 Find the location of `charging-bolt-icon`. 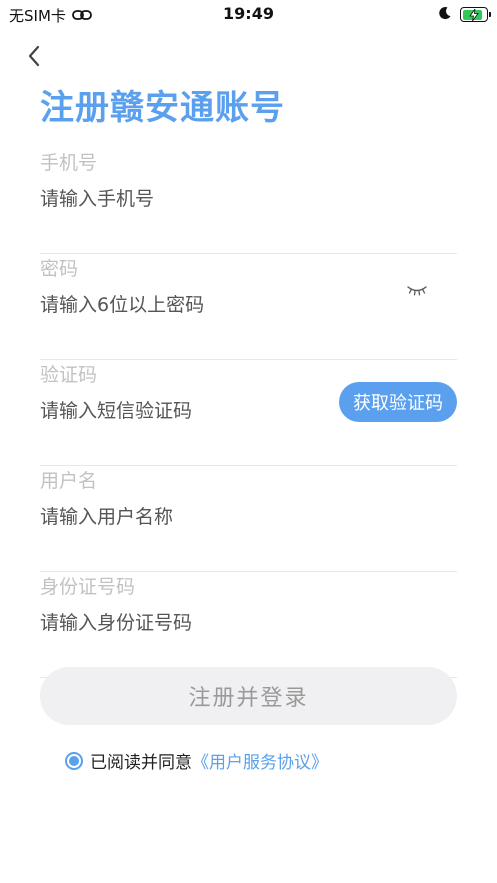

charging-bolt-icon is located at coordinates (474, 14).